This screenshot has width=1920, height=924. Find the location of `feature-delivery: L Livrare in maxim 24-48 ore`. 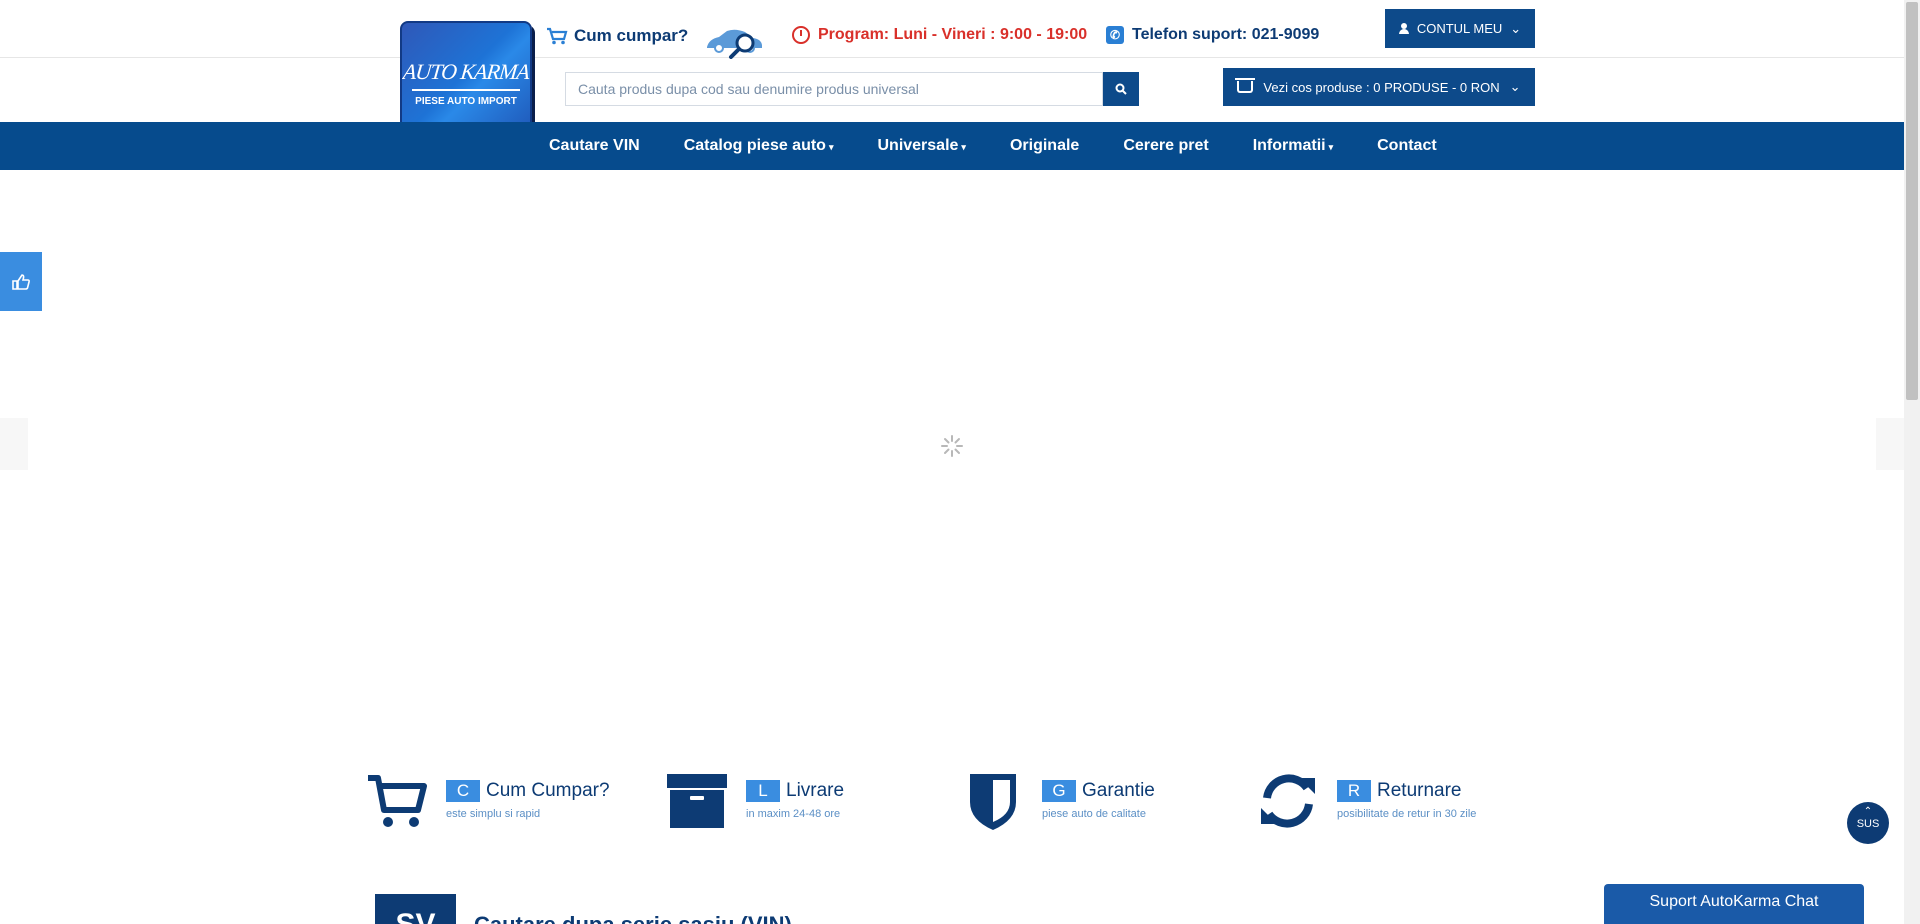

feature-delivery: L Livrare in maxim 24-48 ore is located at coordinates (755, 801).